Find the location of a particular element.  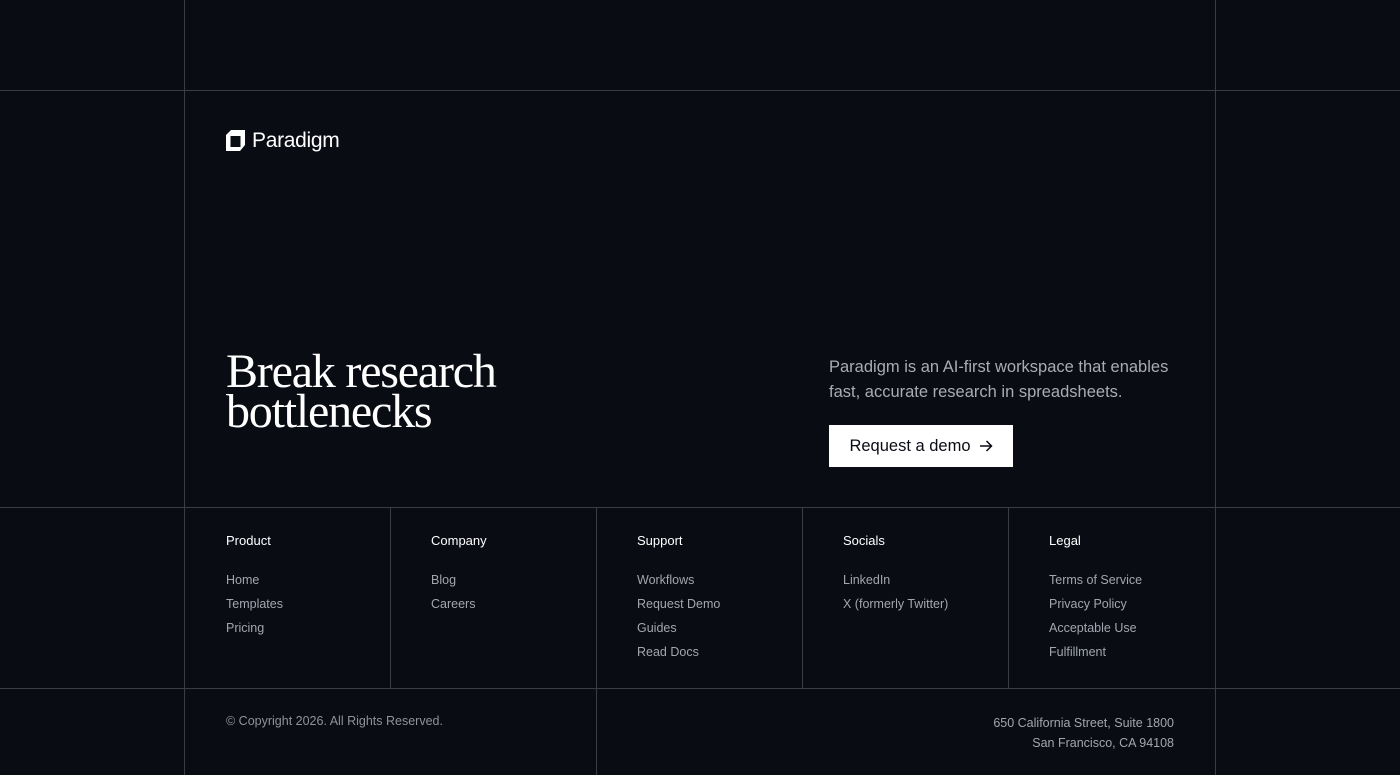

footer-link-blog: Blog is located at coordinates (459, 580).